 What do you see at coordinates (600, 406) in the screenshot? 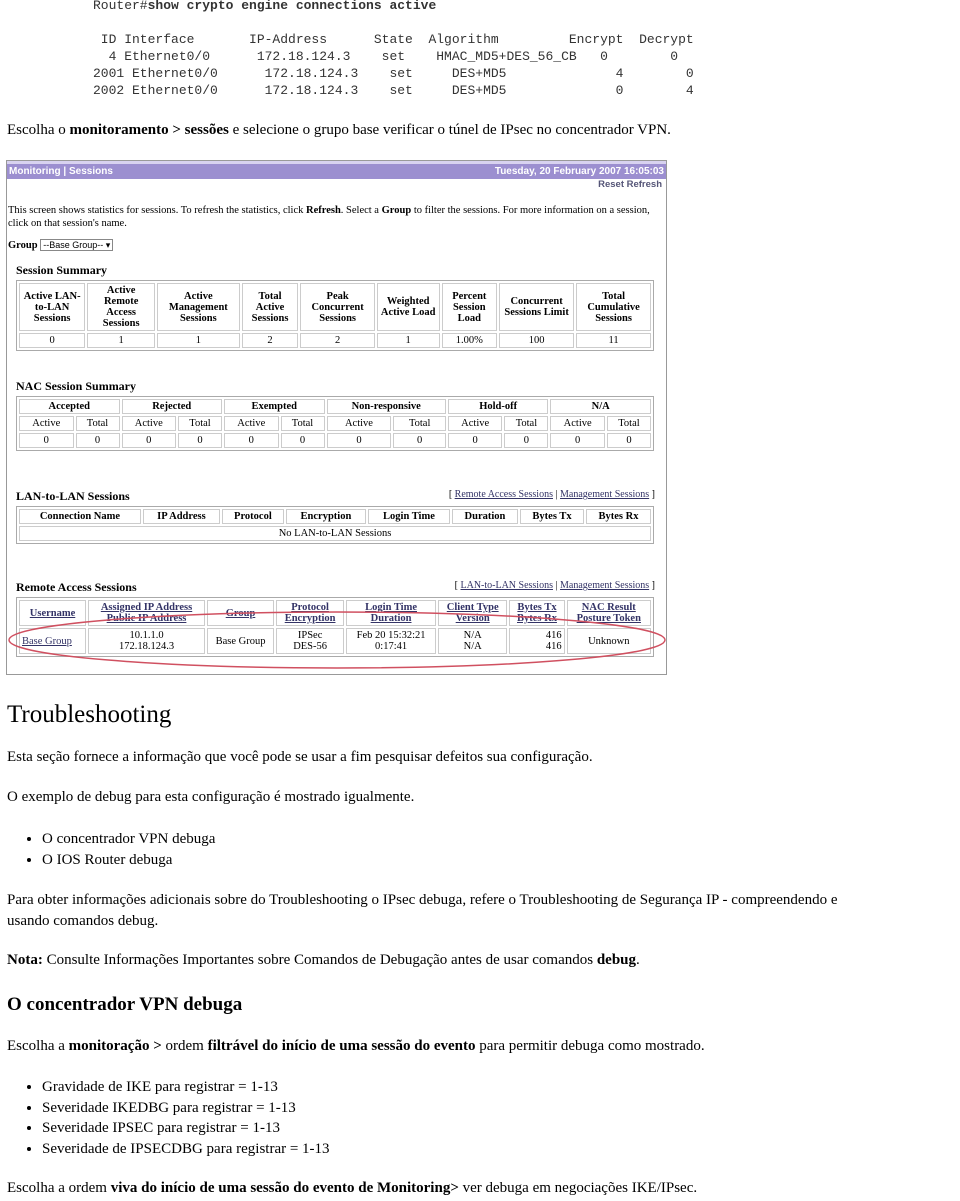
I see `nac-group-header: N/A` at bounding box center [600, 406].